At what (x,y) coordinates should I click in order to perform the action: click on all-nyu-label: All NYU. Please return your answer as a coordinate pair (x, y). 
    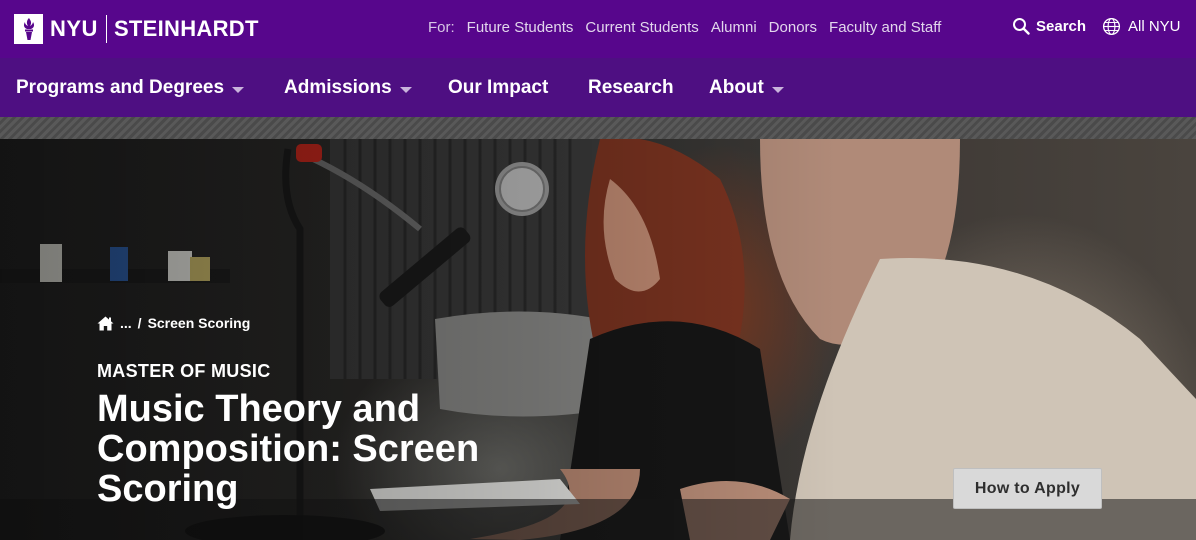
    Looking at the image, I should click on (1154, 26).